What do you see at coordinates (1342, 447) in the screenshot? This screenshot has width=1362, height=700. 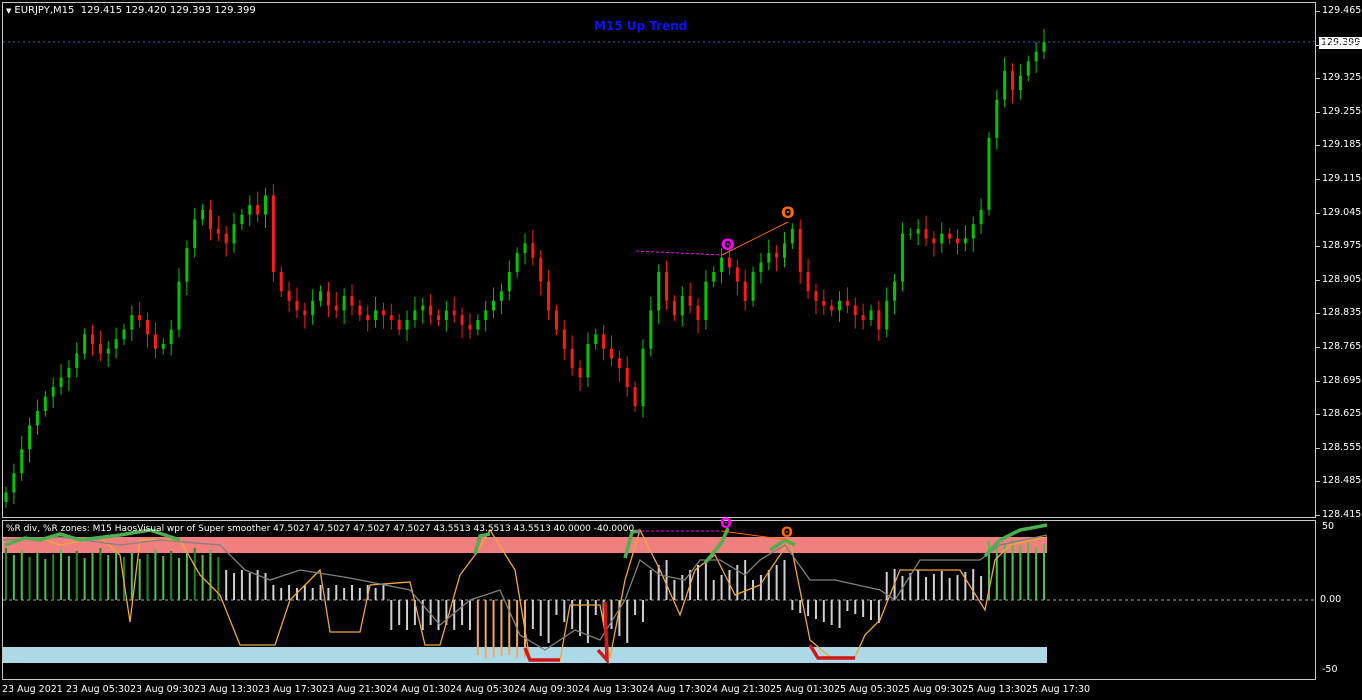 I see `price-axis-label: 128.555` at bounding box center [1342, 447].